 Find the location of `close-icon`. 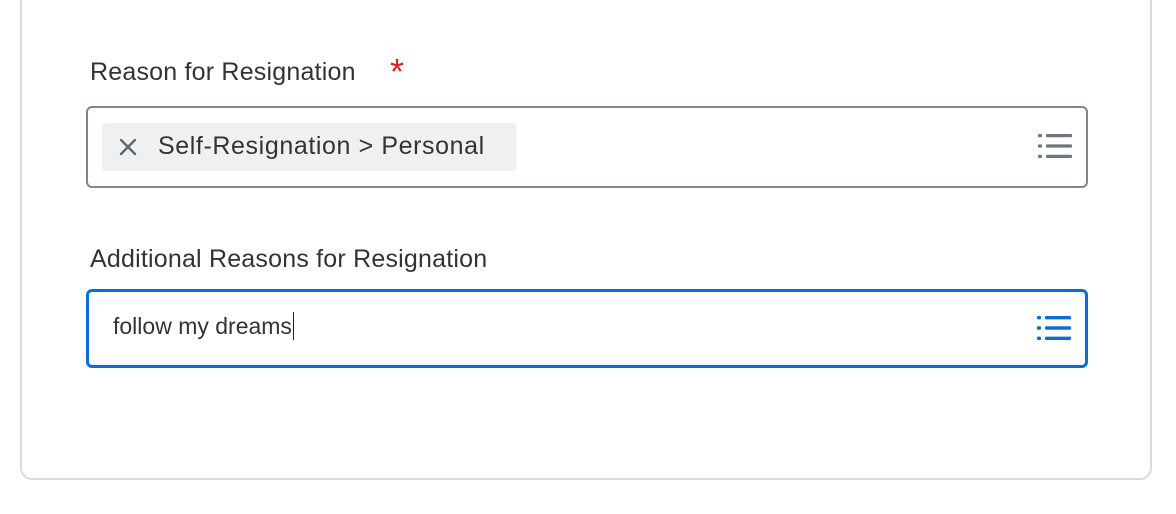

close-icon is located at coordinates (128, 147).